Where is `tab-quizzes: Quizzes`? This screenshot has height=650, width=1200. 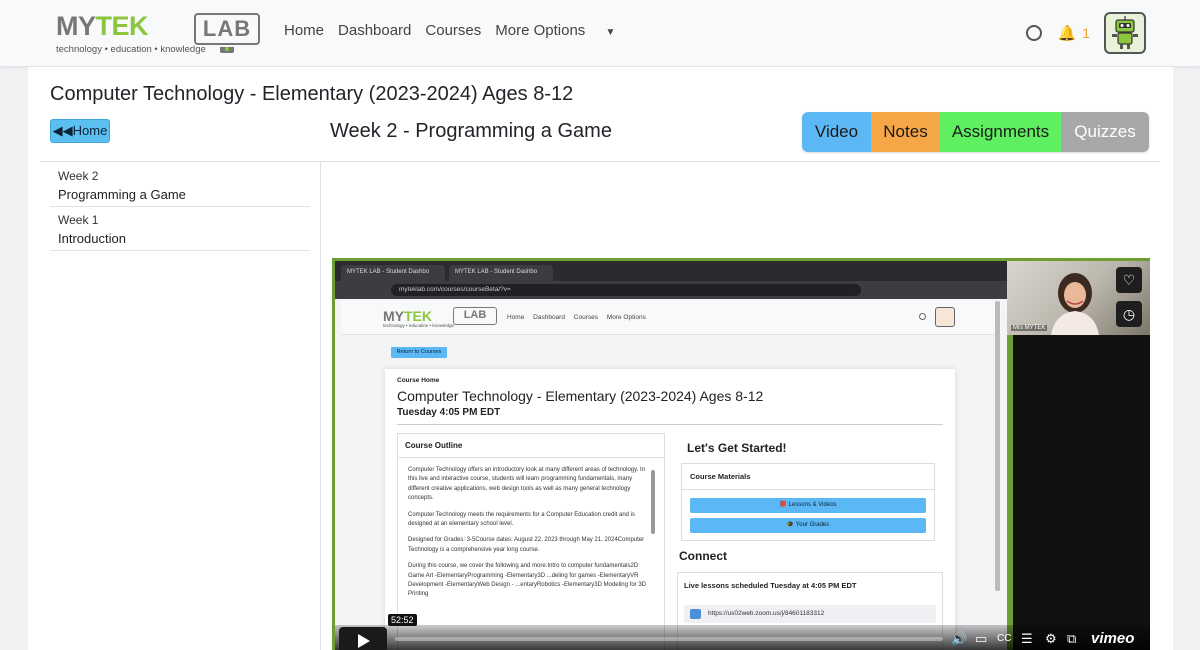
tab-quizzes: Quizzes is located at coordinates (1105, 132).